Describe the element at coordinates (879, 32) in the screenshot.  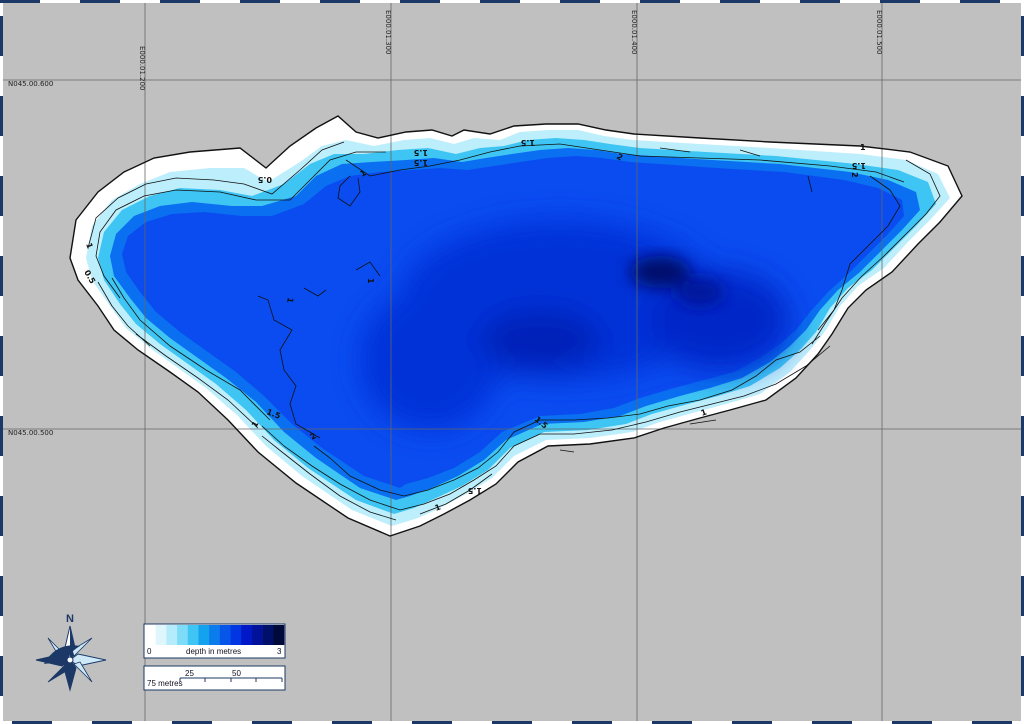
I see `longitude-label: E000.01.500` at that location.